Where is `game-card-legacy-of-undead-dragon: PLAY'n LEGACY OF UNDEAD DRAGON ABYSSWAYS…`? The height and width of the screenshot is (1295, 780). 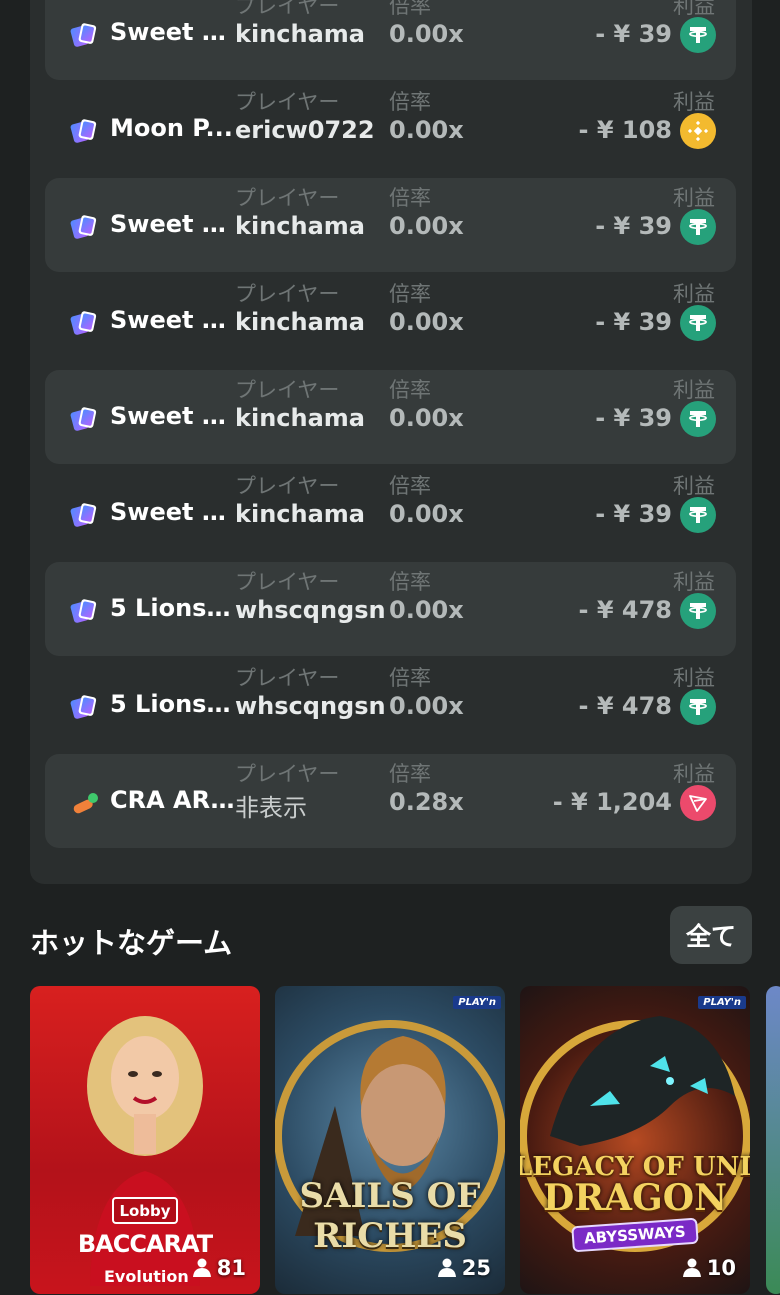
game-card-legacy-of-undead-dragon: PLAY'n LEGACY OF UNDEAD DRAGON ABYSSWAYS… is located at coordinates (635, 1140).